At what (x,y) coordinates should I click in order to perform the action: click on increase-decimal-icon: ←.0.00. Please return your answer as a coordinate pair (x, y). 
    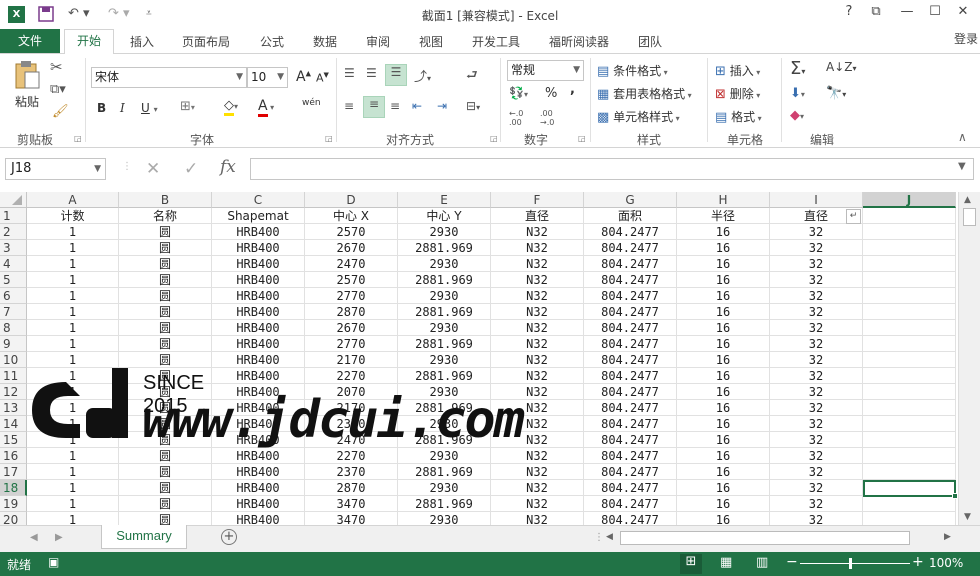
    Looking at the image, I should click on (516, 118).